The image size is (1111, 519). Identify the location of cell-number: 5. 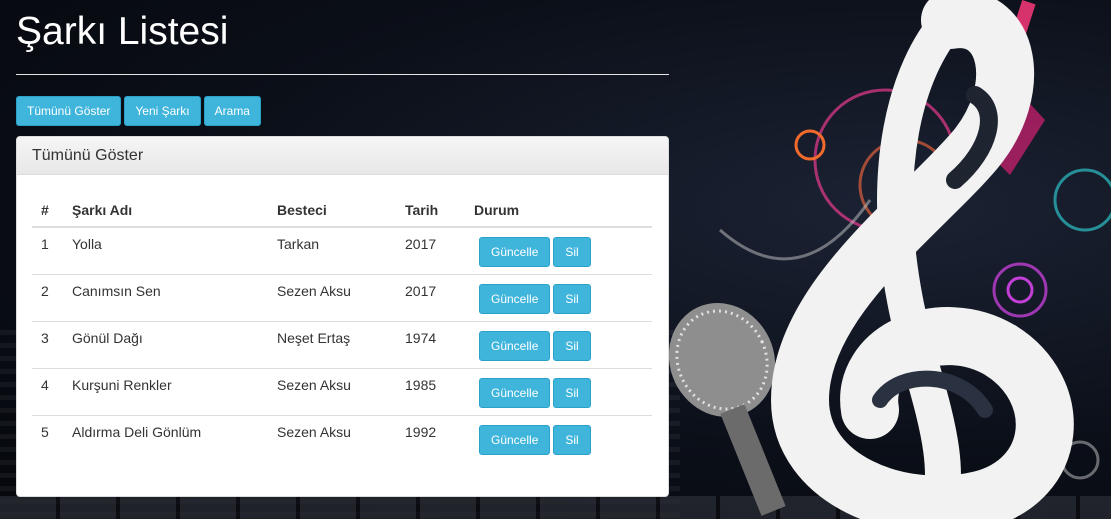
(47, 438).